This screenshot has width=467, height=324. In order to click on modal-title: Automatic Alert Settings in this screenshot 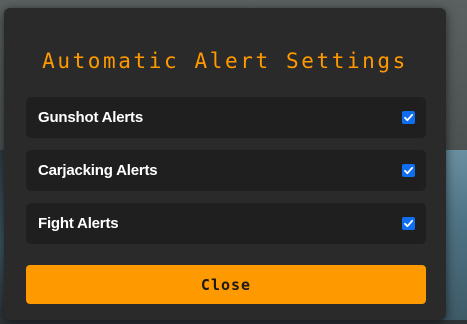, I will do `click(225, 61)`.